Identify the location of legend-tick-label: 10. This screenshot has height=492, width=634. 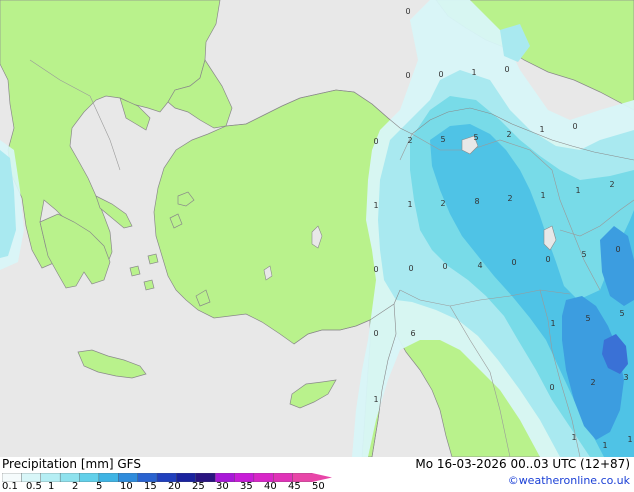
(126, 486).